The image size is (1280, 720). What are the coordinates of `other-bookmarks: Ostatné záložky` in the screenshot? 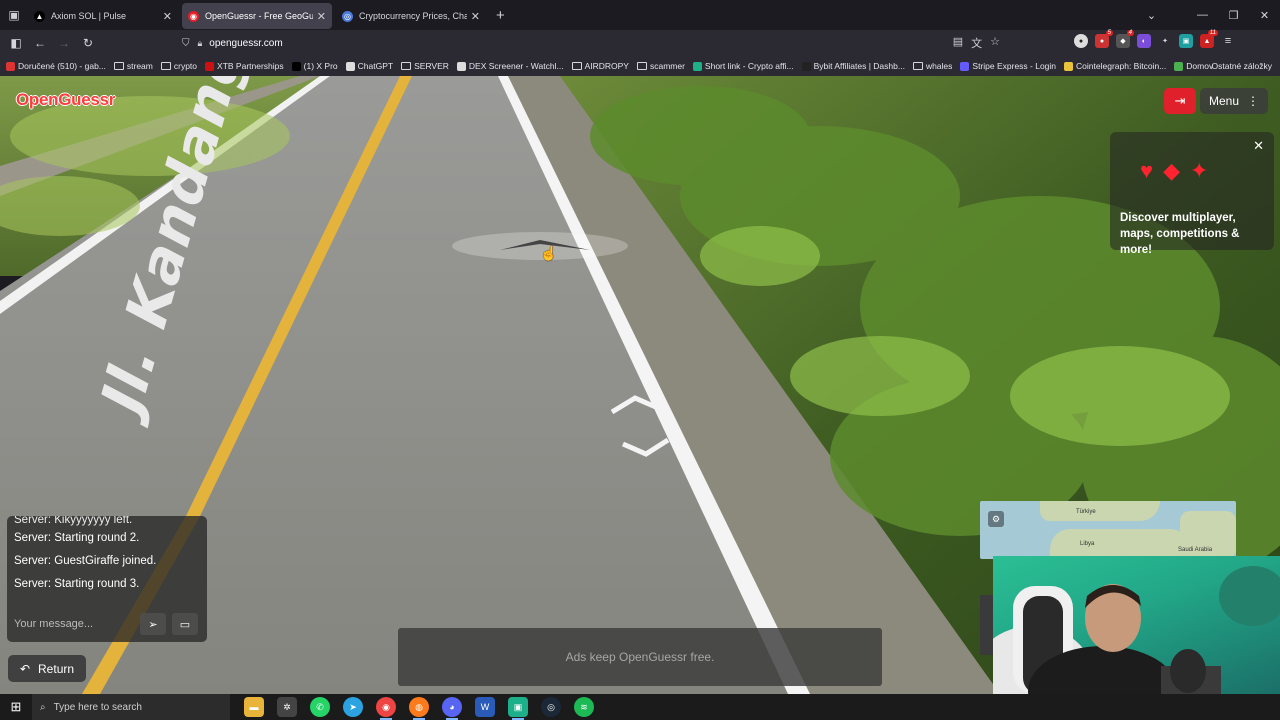 It's located at (1240, 66).